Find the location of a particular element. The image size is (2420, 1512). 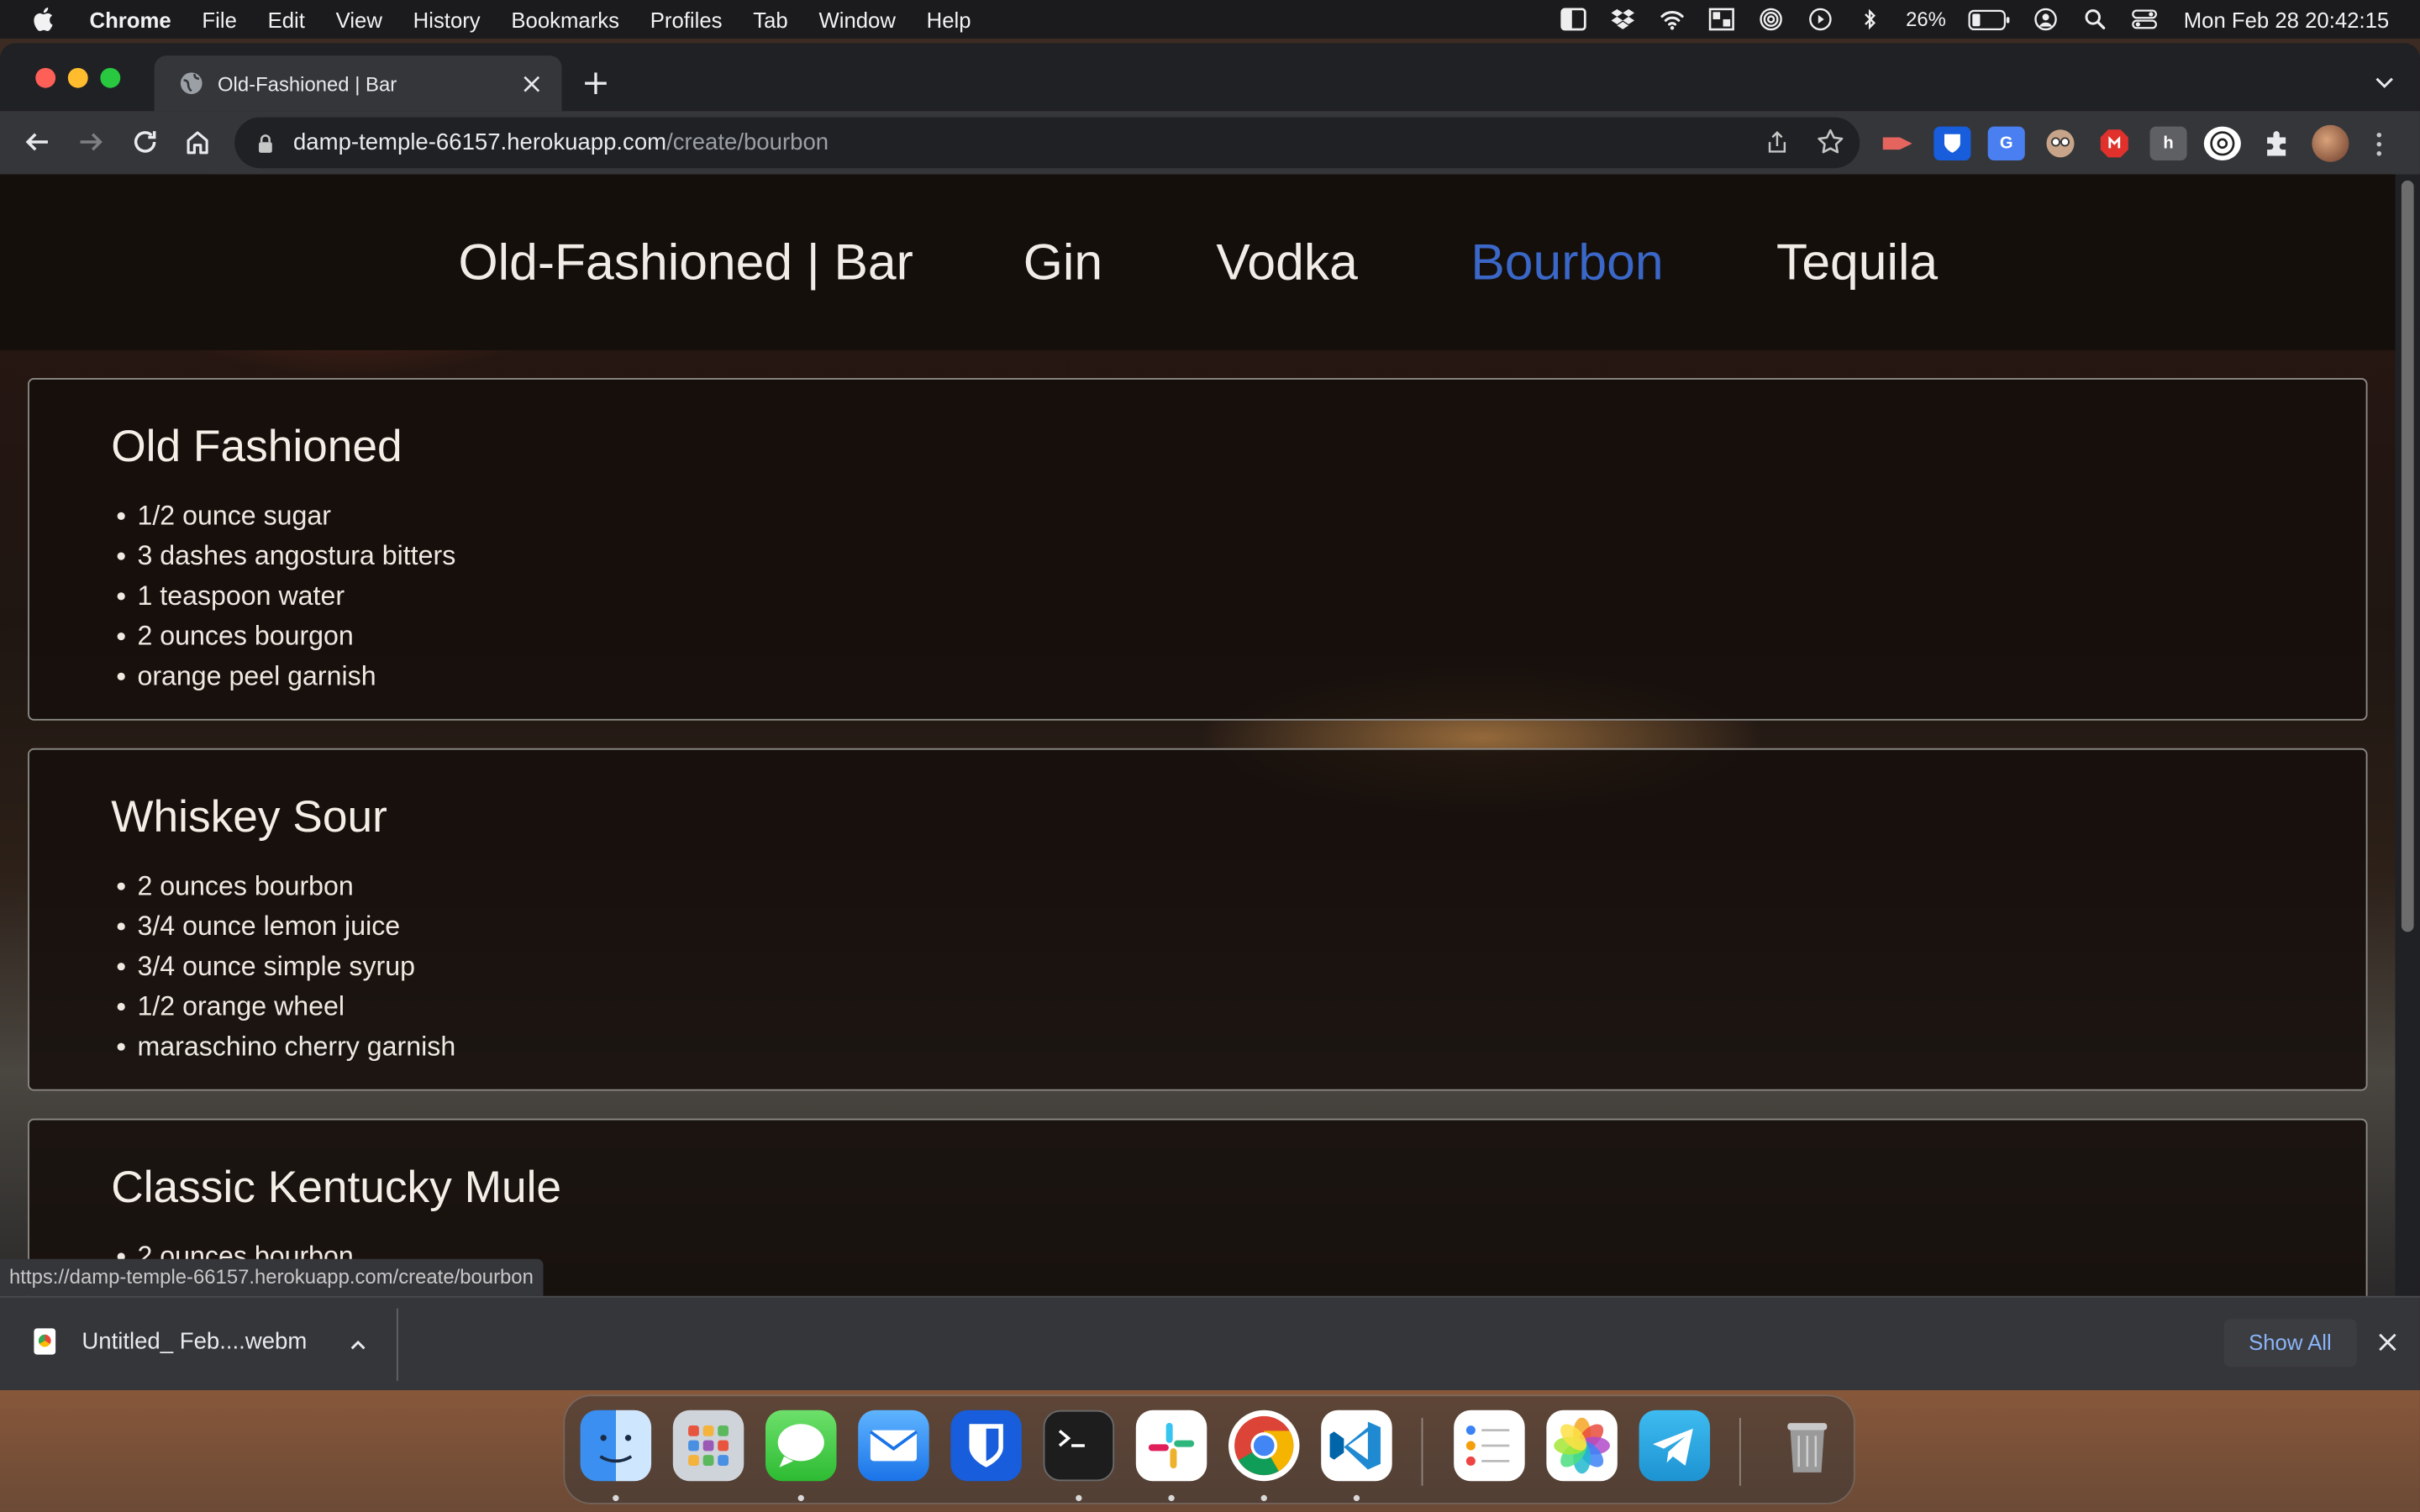

close-download-shelf-icon is located at coordinates (2390, 1343).